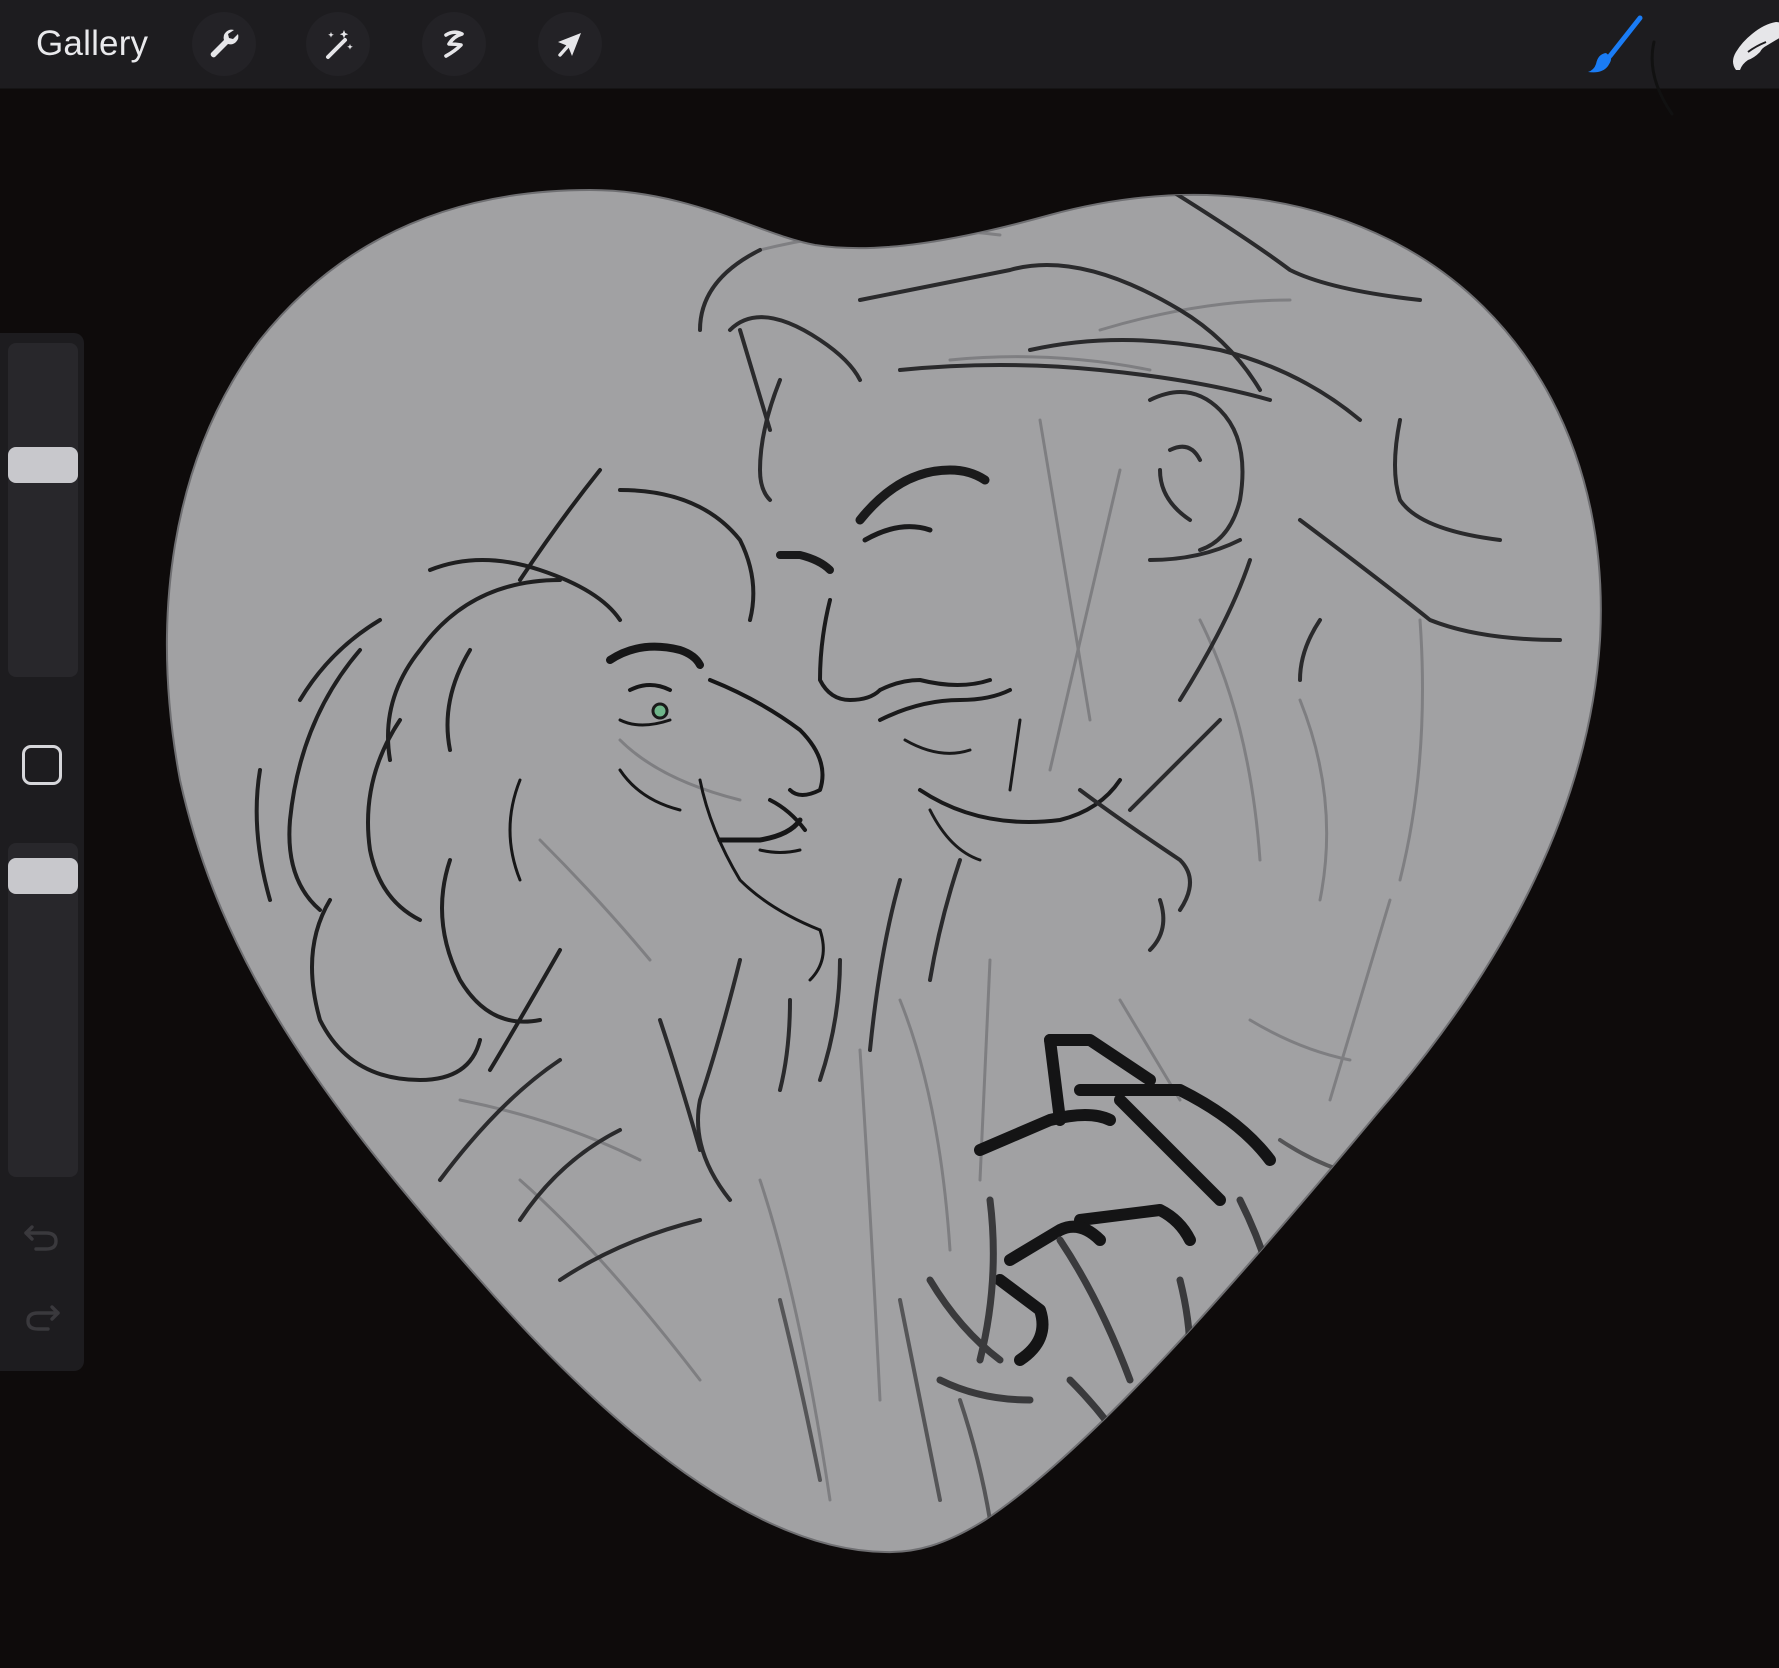  I want to click on gallery-button: Gallery, so click(92, 44).